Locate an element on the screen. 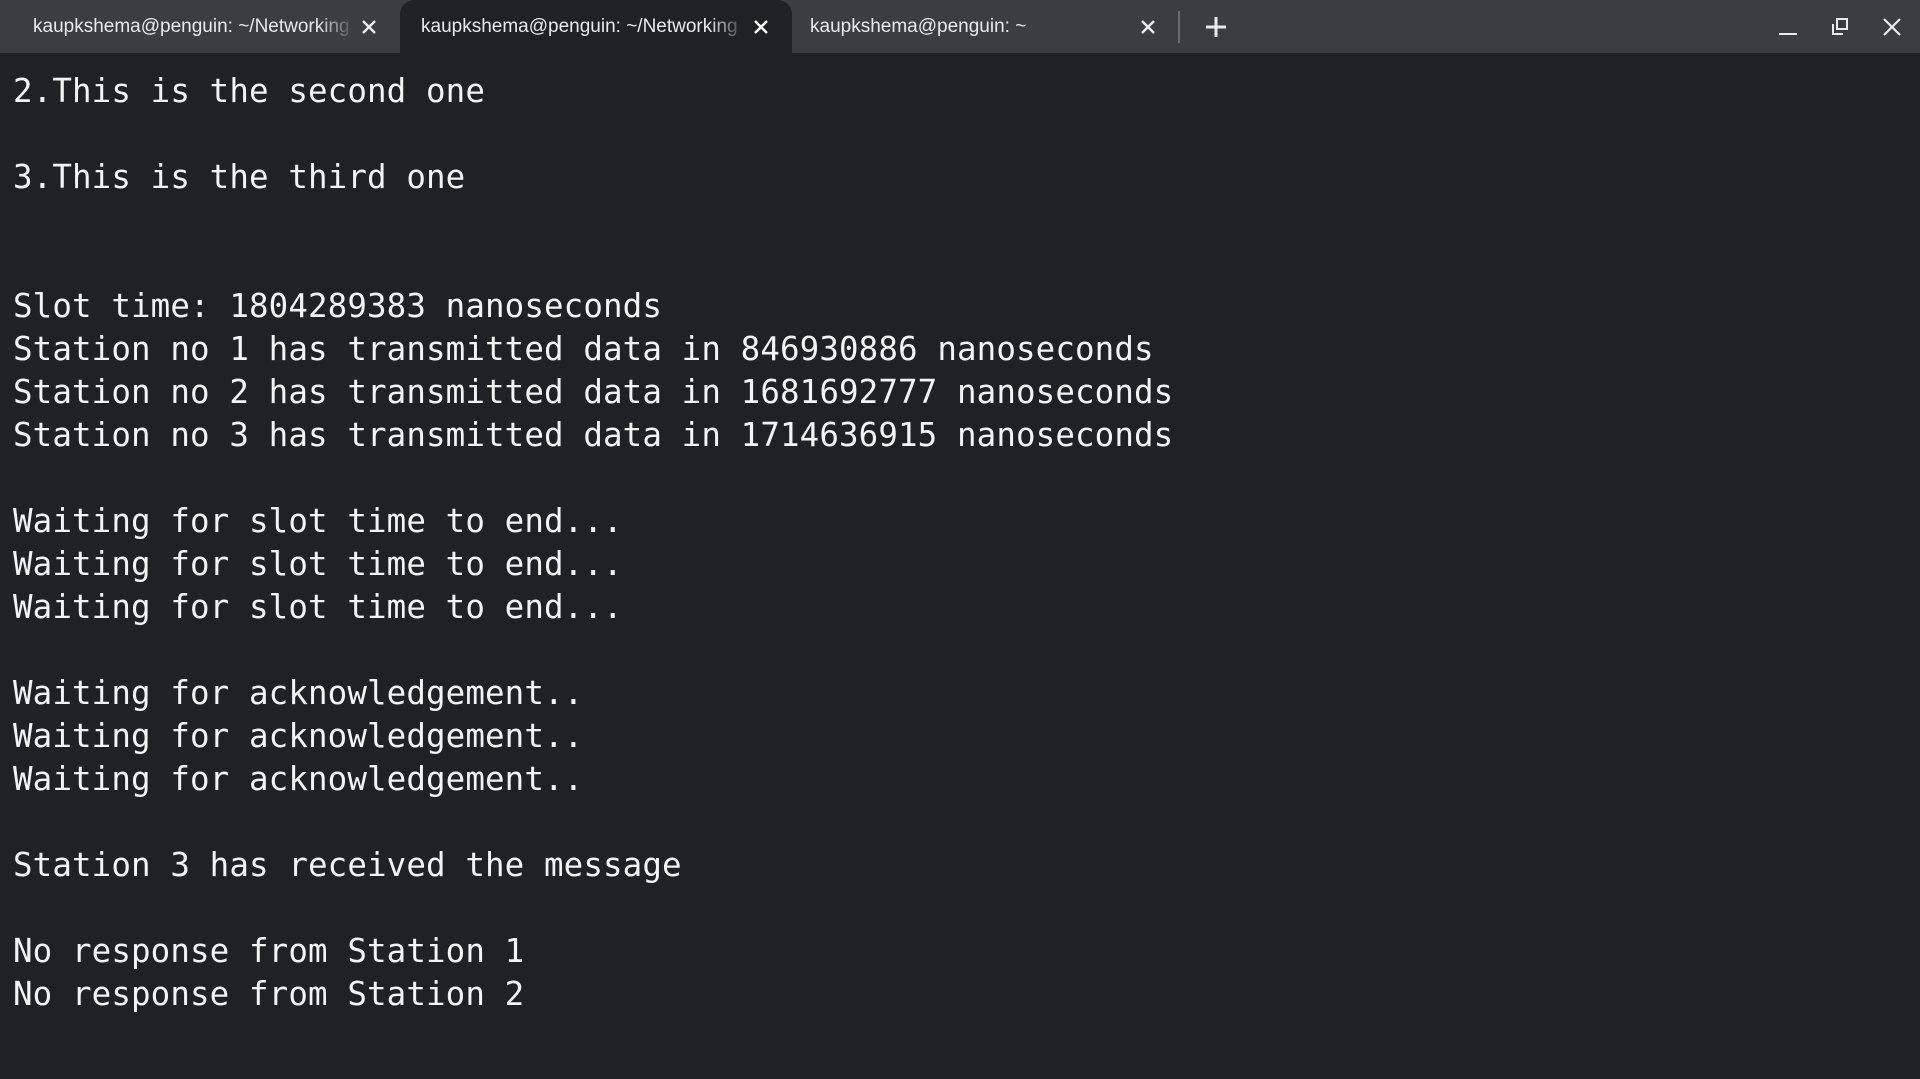  terminal-line: 3.This is the third one is located at coordinates (239, 177).